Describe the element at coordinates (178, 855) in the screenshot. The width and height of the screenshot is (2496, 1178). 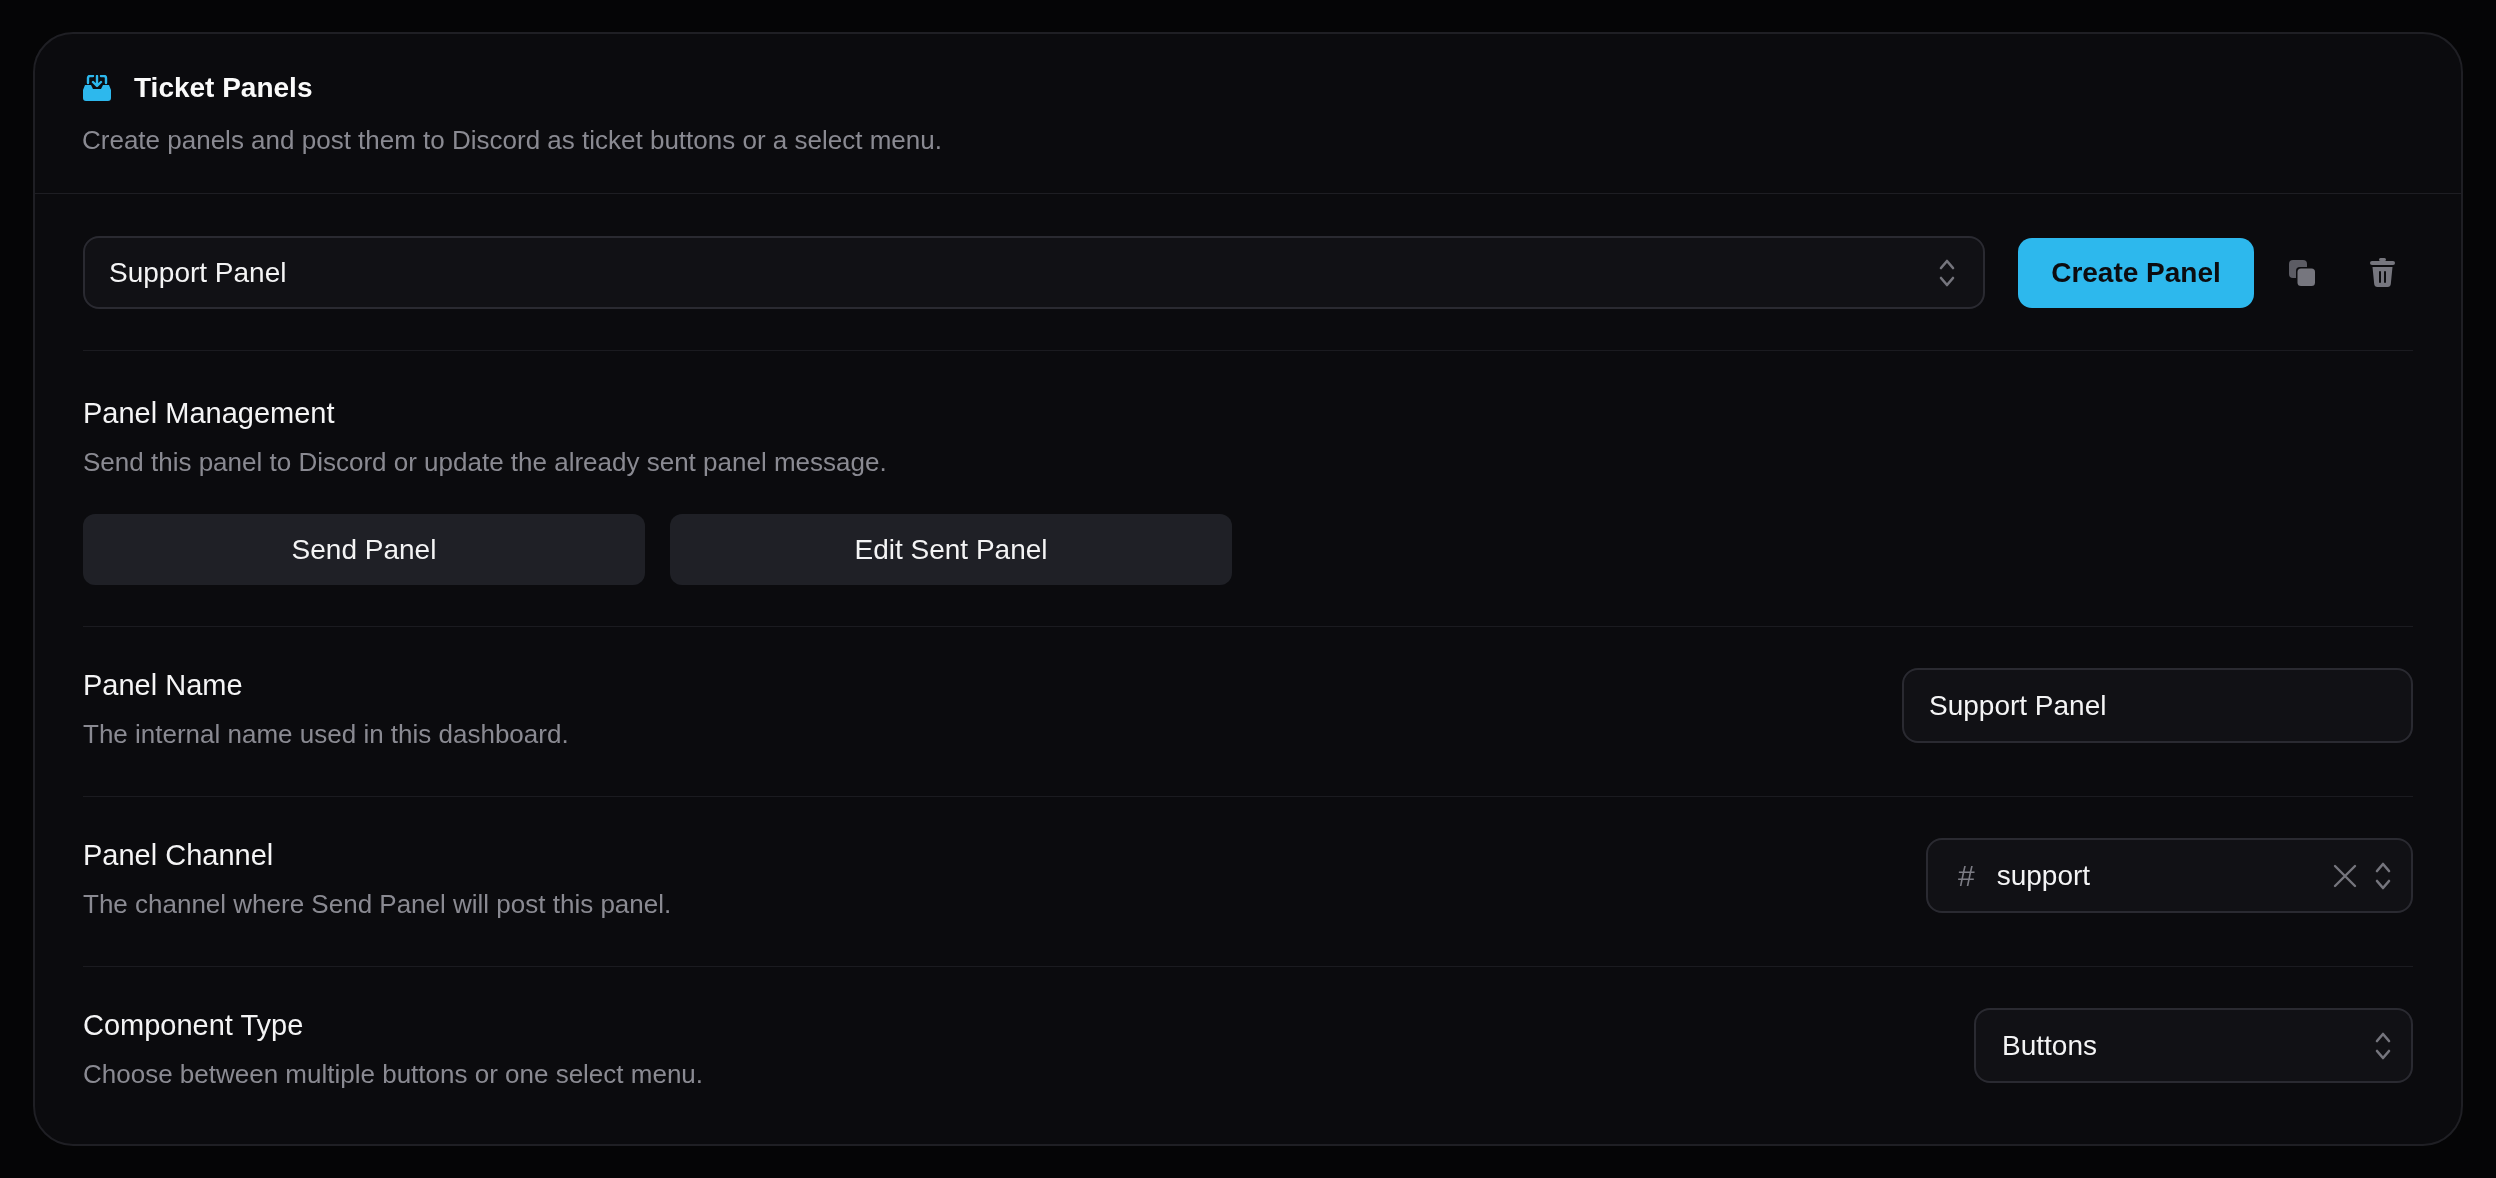
I see `setting-title: Panel Channel` at that location.